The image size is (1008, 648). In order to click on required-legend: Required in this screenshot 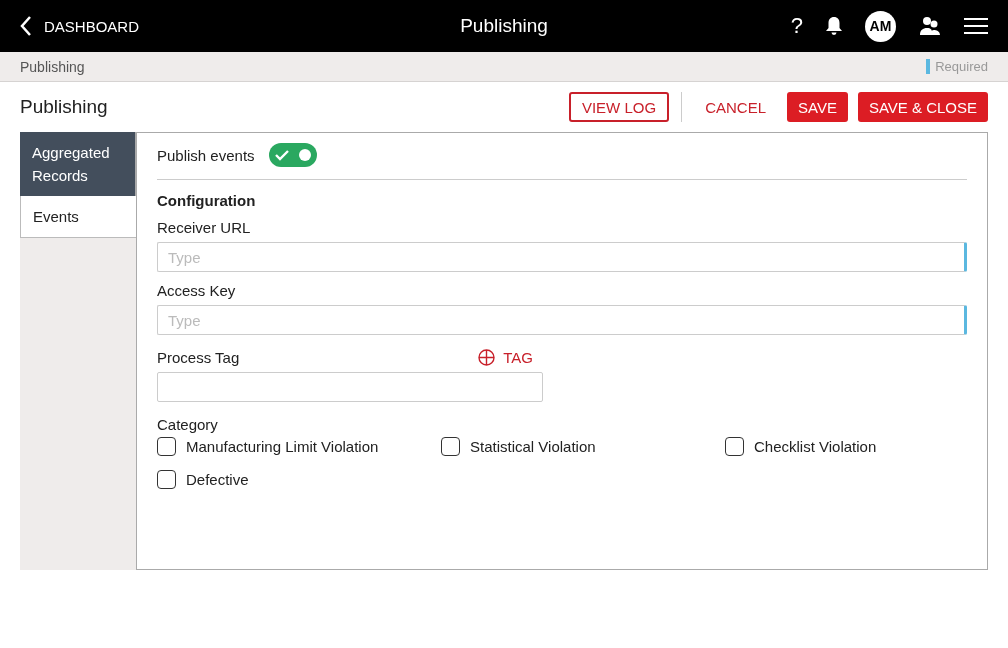, I will do `click(957, 66)`.